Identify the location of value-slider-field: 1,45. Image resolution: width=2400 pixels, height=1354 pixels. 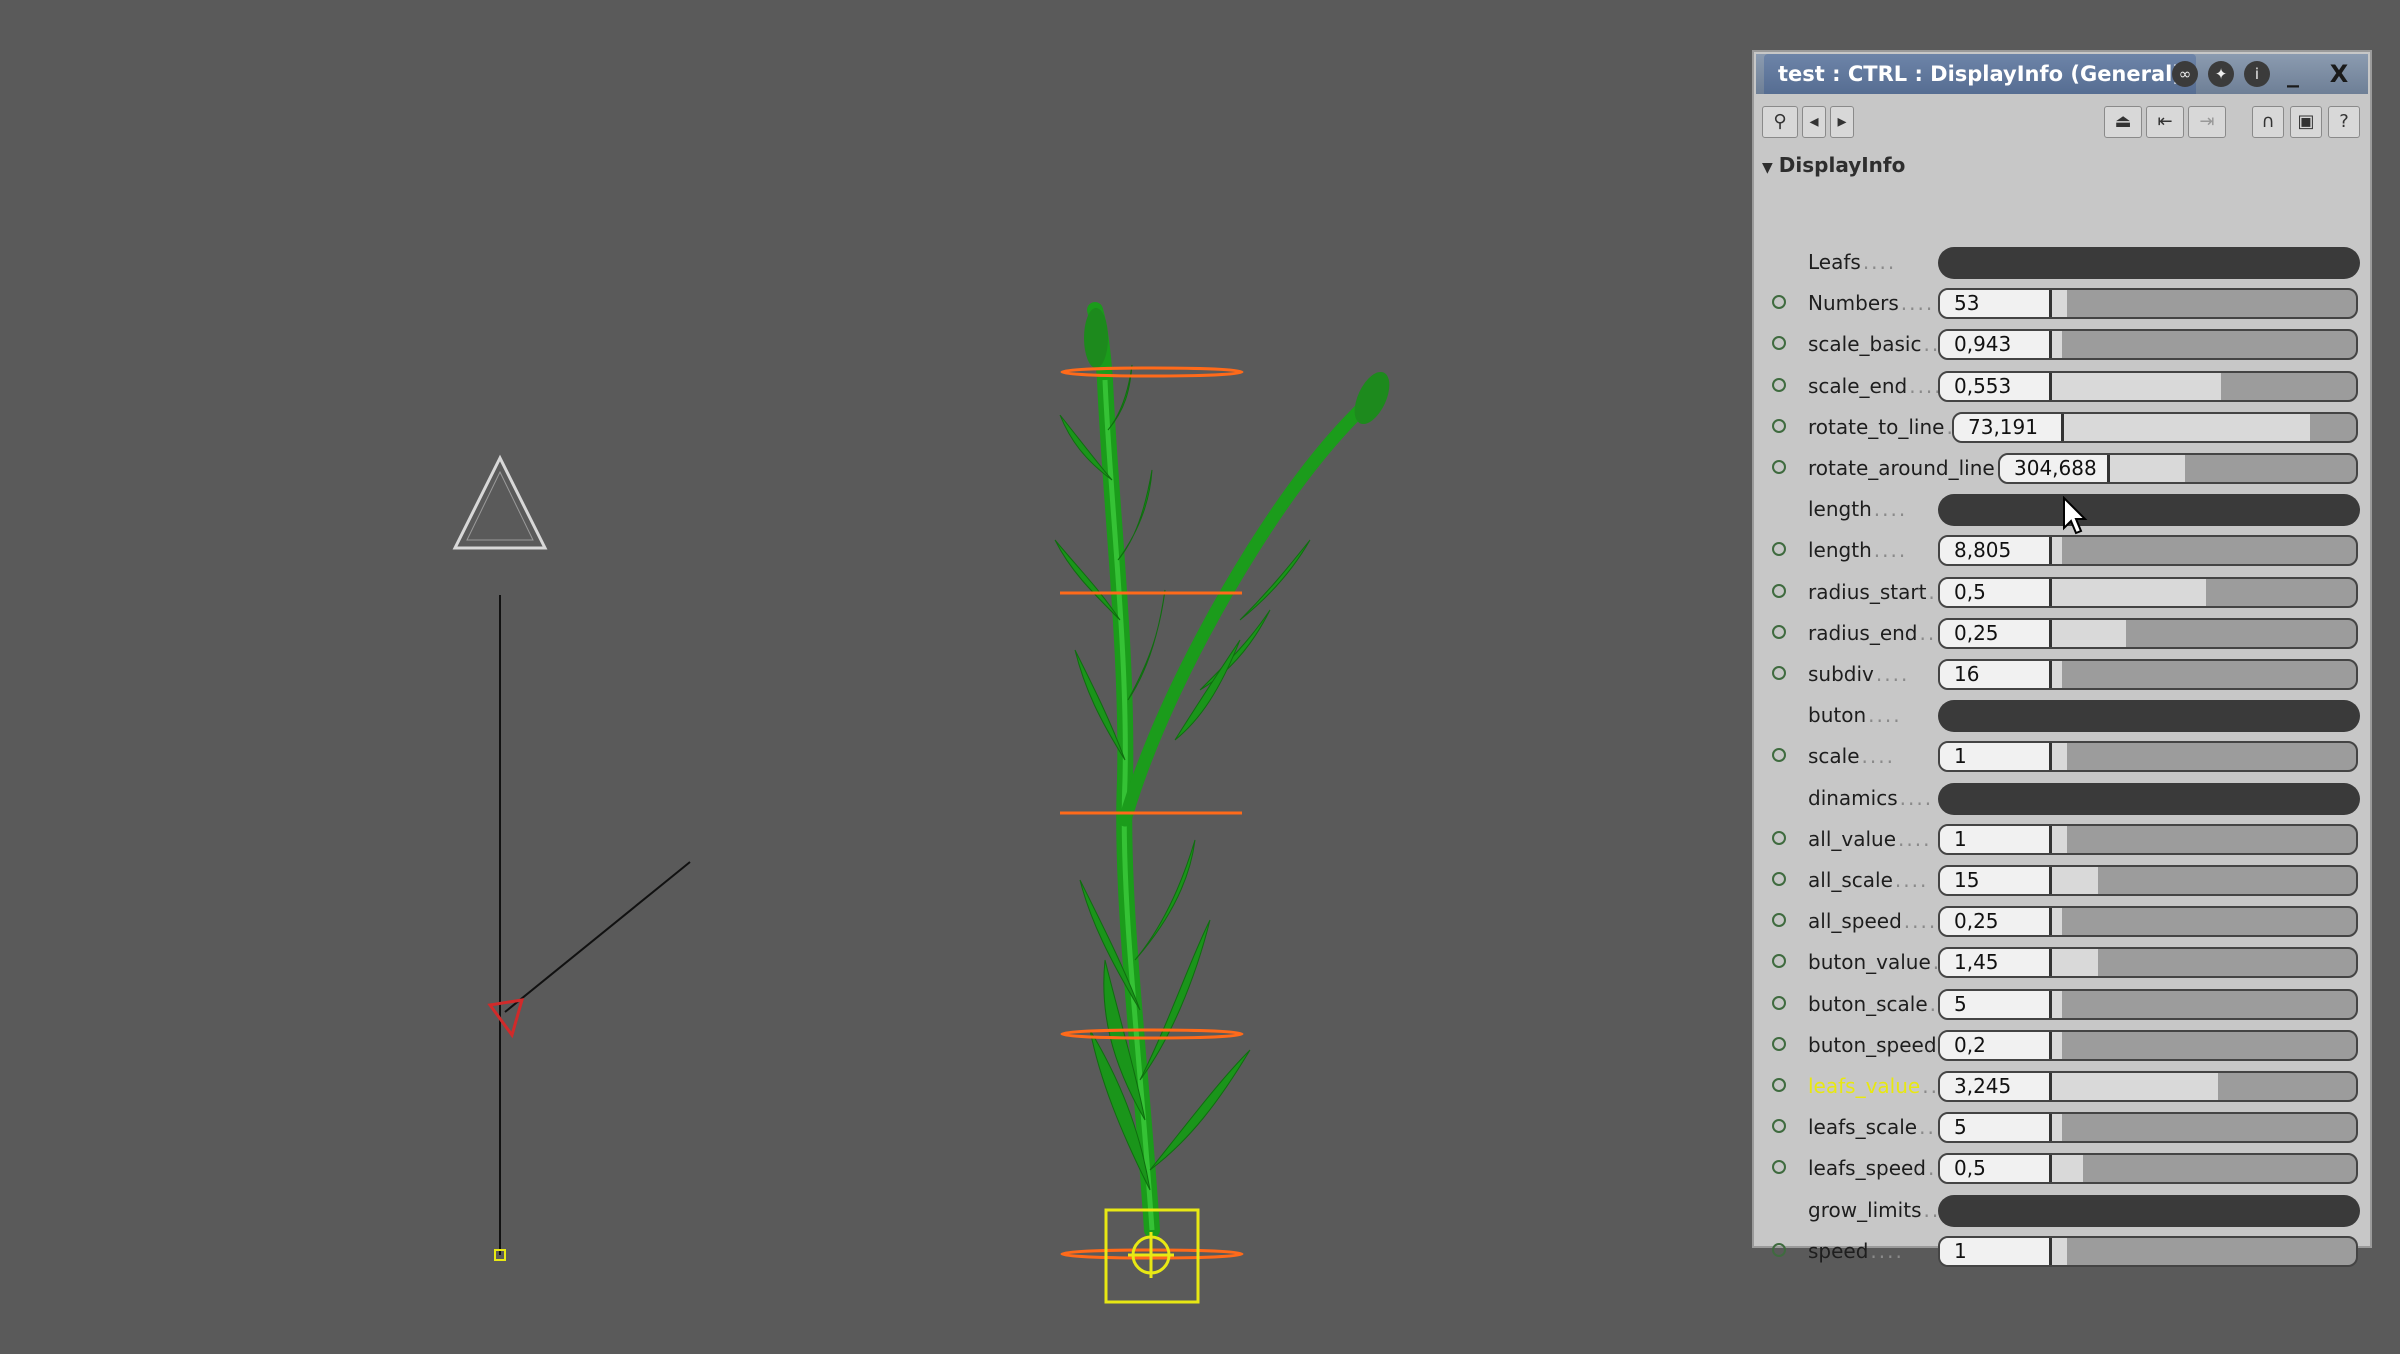
(2148, 963).